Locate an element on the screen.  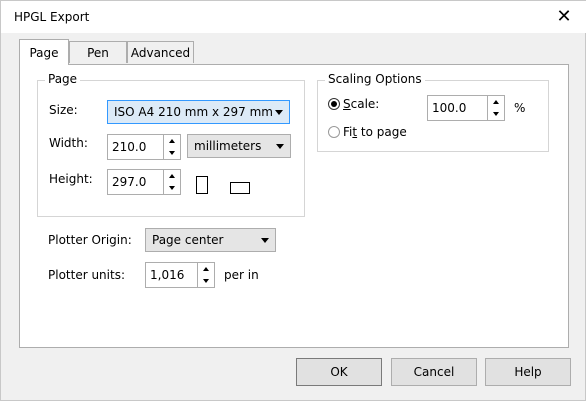
scale-stepper: 100.0 is located at coordinates (466, 108).